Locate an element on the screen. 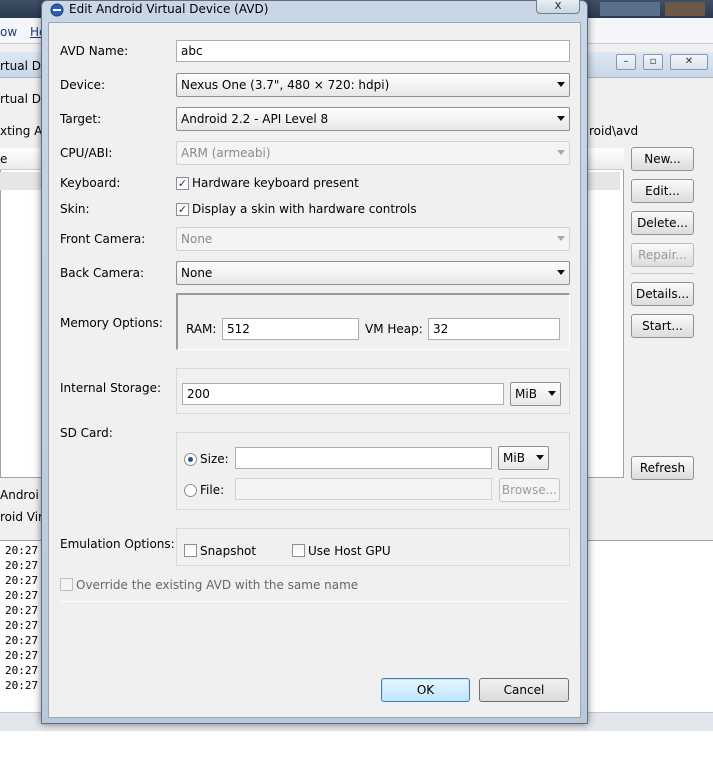 Image resolution: width=713 pixels, height=768 pixels. internal-storage-unit-value: MiB is located at coordinates (526, 394).